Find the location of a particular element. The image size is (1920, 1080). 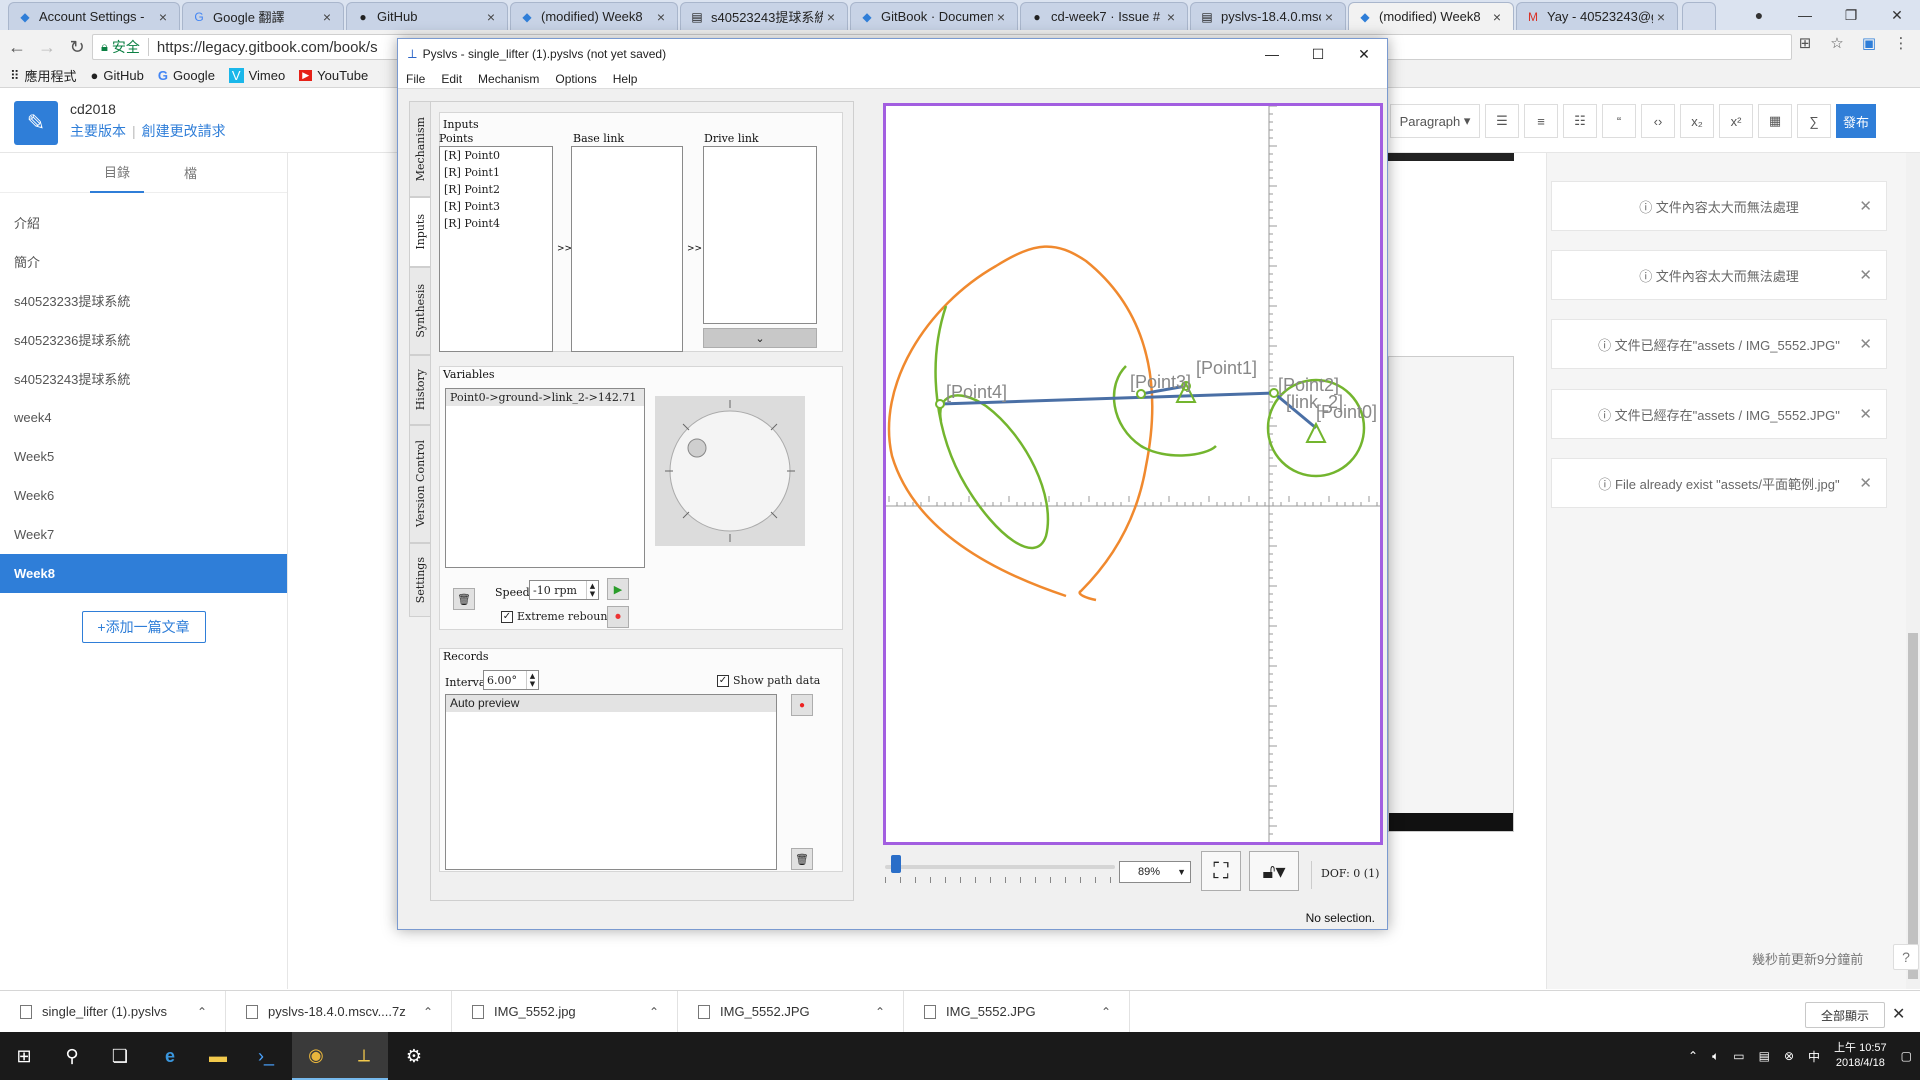

menu-options: Options is located at coordinates (575, 79).